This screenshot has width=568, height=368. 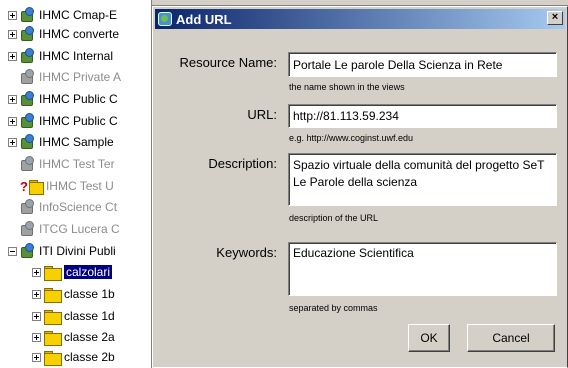 I want to click on close-button: ×, so click(x=555, y=18).